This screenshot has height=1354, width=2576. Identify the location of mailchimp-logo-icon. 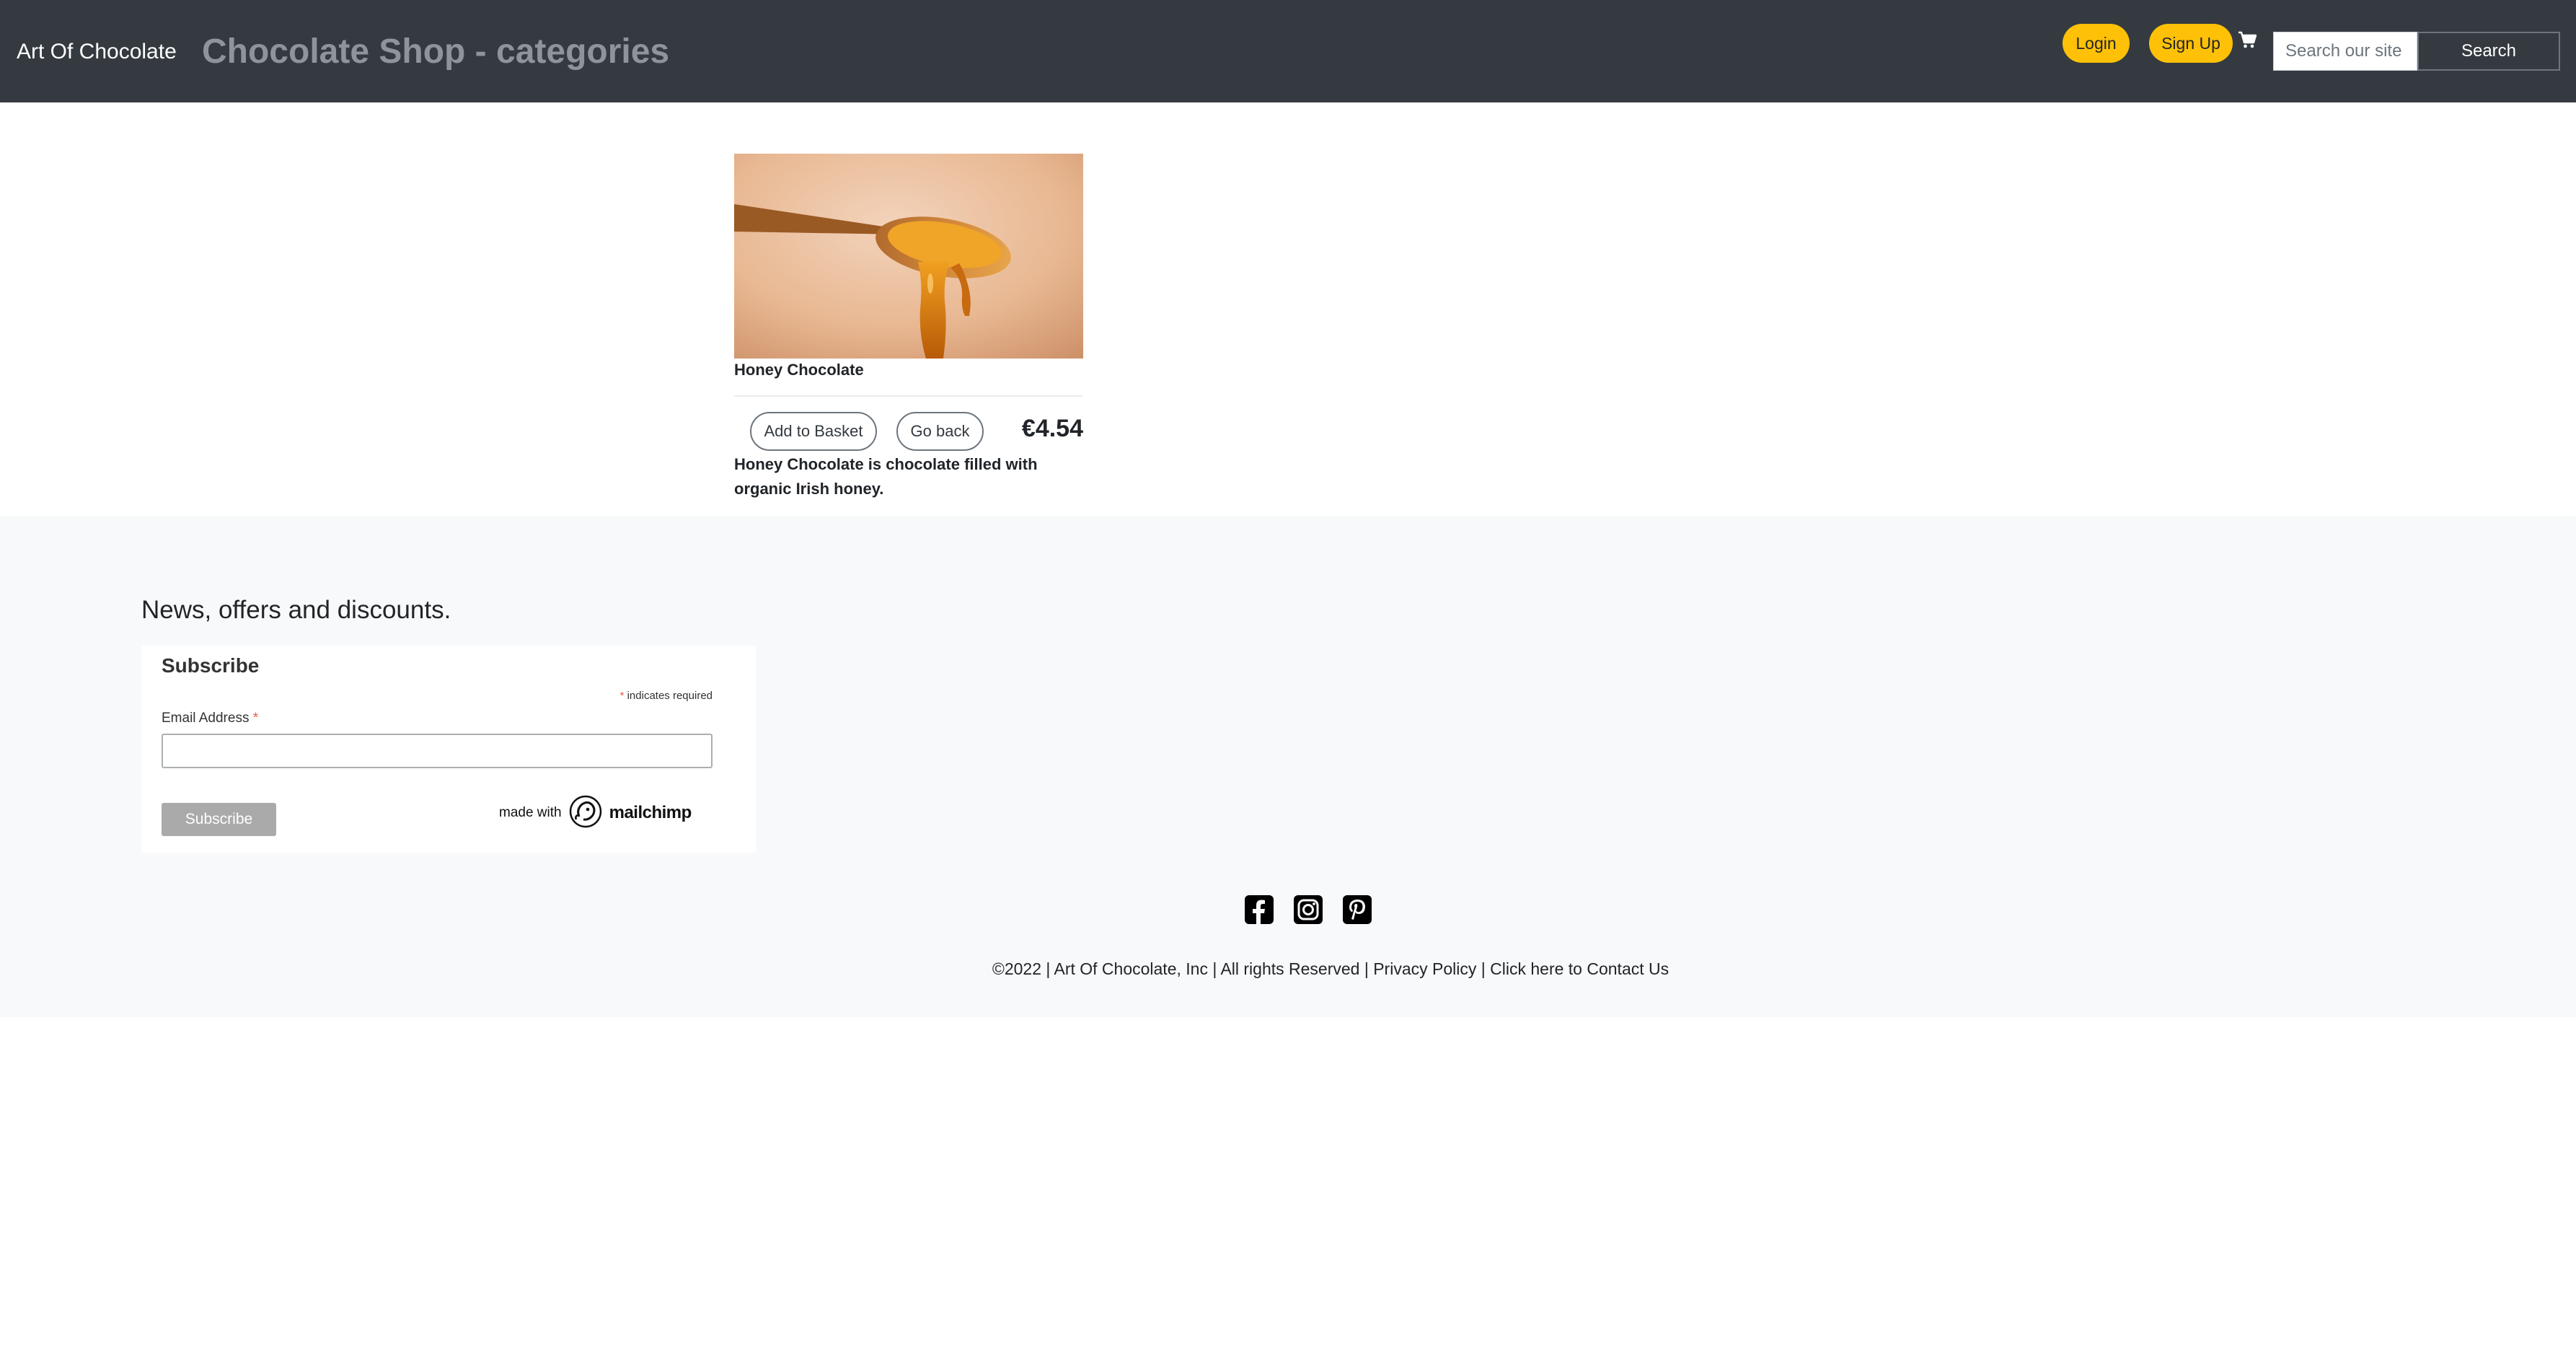
(585, 814).